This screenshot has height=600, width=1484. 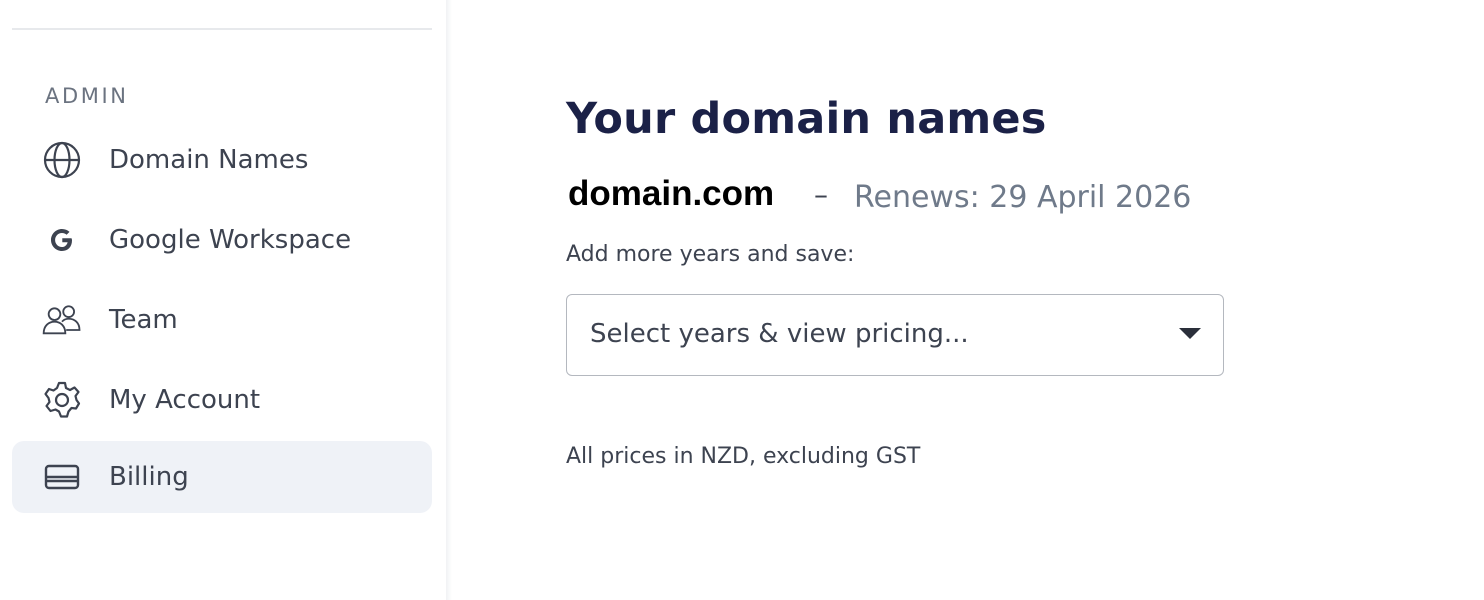 What do you see at coordinates (806, 119) in the screenshot?
I see `page-title: Your domain names` at bounding box center [806, 119].